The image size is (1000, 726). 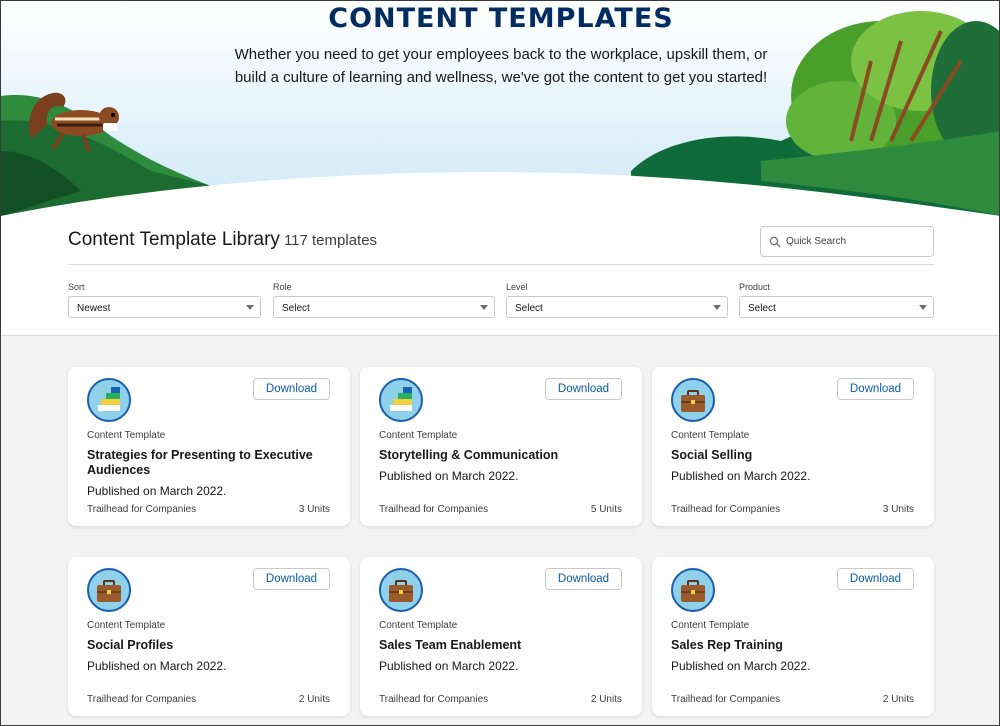 I want to click on role-value: Select, so click(x=296, y=308).